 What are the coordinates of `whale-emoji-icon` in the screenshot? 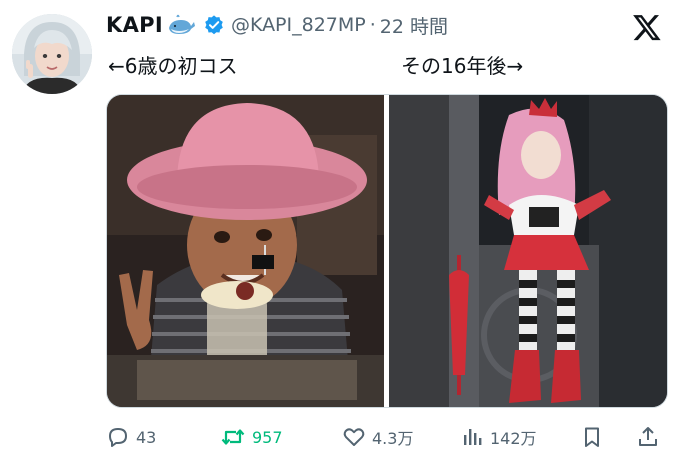 It's located at (182, 25).